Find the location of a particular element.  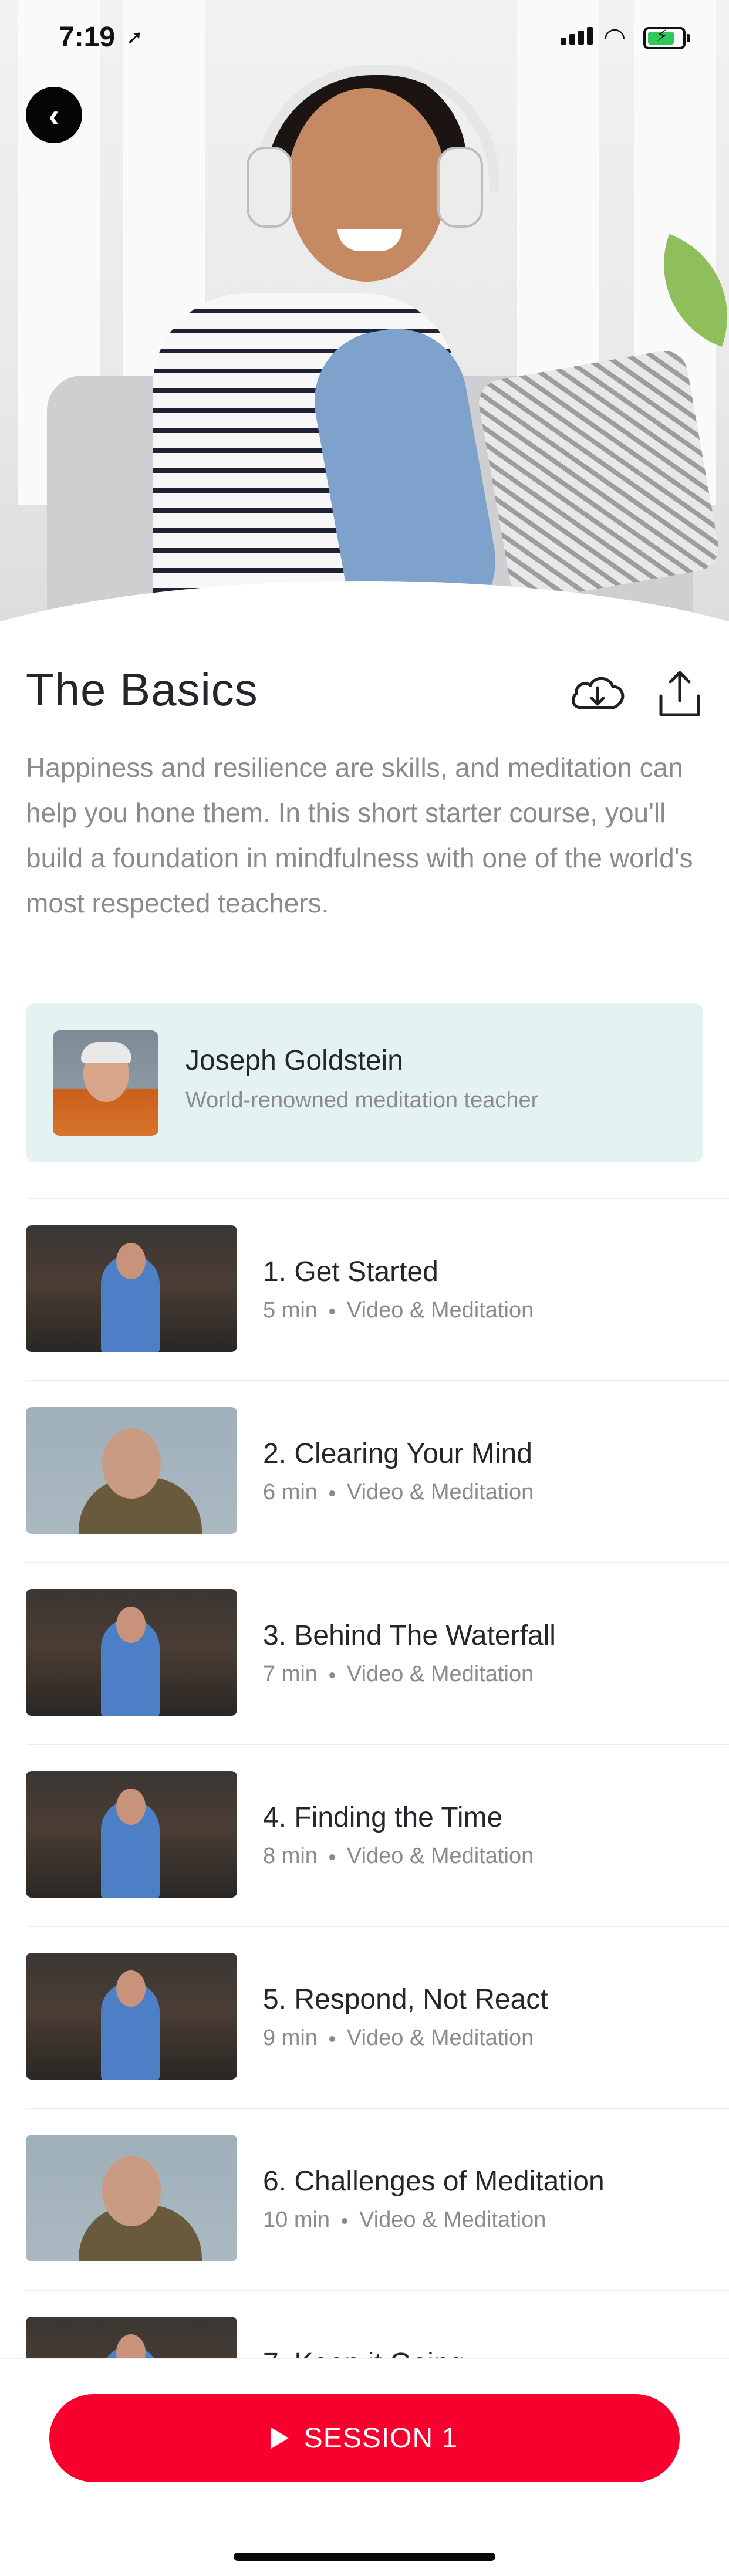

battery-icon: ⚡ is located at coordinates (666, 37).